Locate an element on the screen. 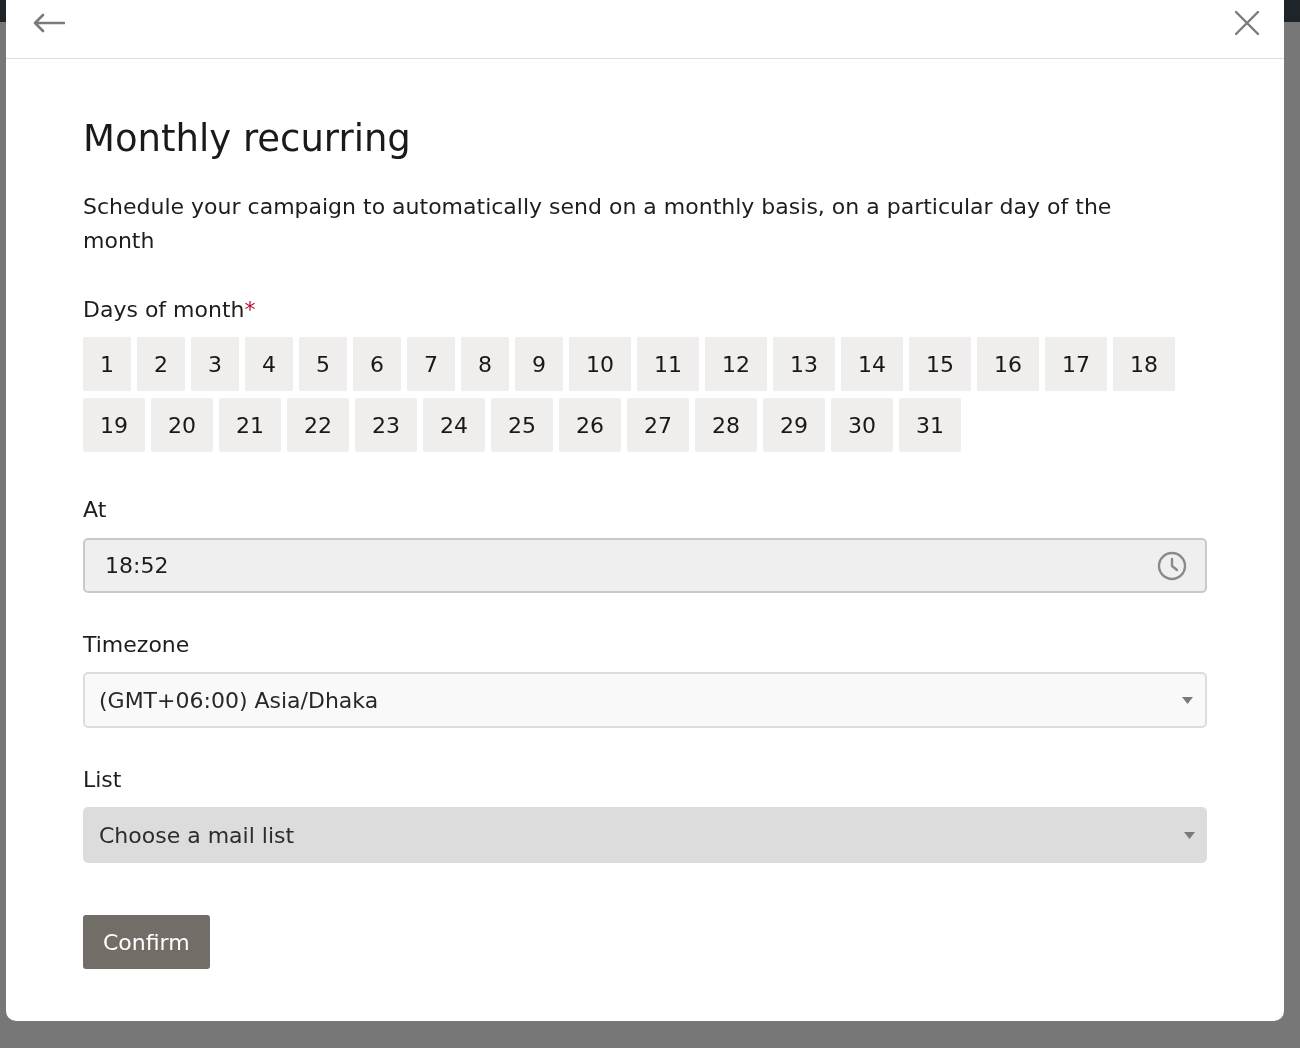  day-option: 10 is located at coordinates (600, 364).